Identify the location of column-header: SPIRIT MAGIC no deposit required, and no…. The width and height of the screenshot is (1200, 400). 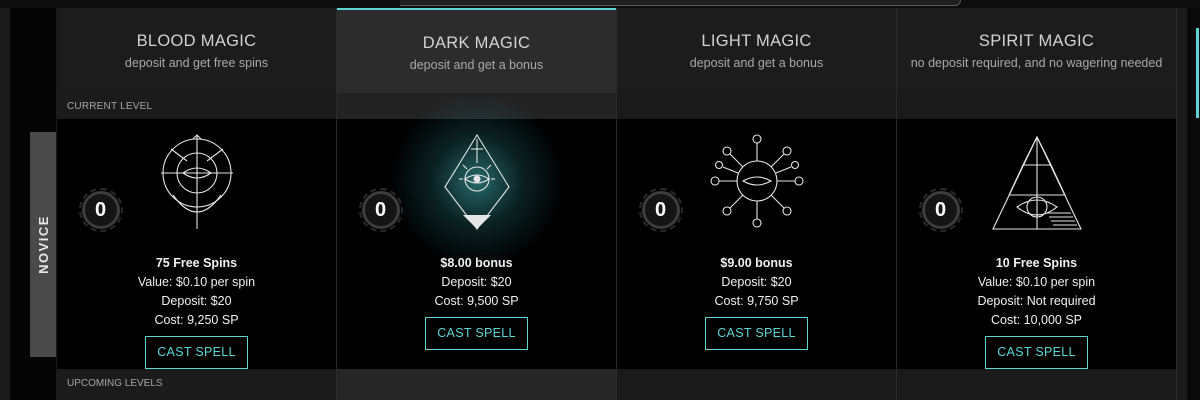
(1036, 50).